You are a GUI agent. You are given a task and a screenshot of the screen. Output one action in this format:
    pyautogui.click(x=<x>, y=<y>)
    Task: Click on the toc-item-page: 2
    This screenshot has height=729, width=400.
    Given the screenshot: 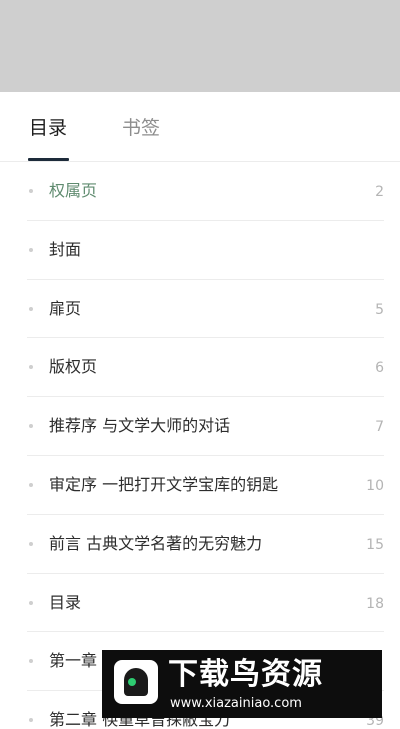 What is the action you would take?
    pyautogui.click(x=379, y=192)
    